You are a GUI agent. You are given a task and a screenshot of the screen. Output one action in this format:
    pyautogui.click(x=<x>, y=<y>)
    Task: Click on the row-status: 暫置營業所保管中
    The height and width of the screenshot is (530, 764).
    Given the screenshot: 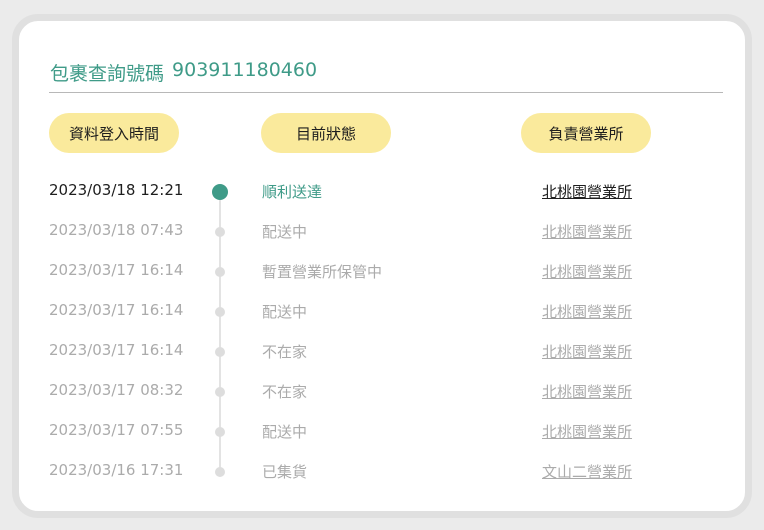 What is the action you would take?
    pyautogui.click(x=322, y=272)
    